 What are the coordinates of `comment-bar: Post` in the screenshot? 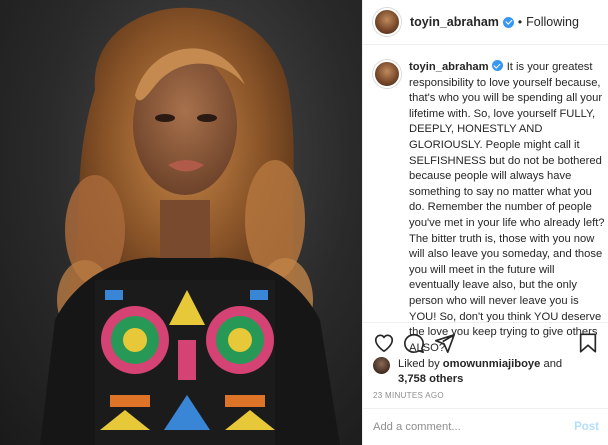 It's located at (485, 426).